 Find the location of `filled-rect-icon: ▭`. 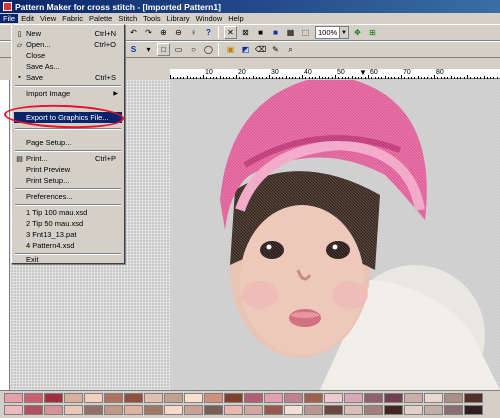

filled-rect-icon: ▭ is located at coordinates (178, 49).